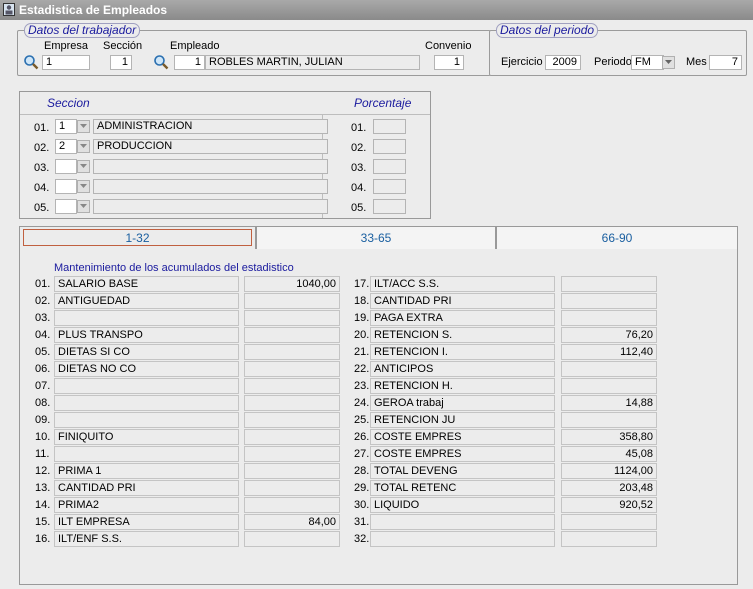 The image size is (753, 589). I want to click on window-titlebar: Estadistica de Empleados, so click(376, 10).